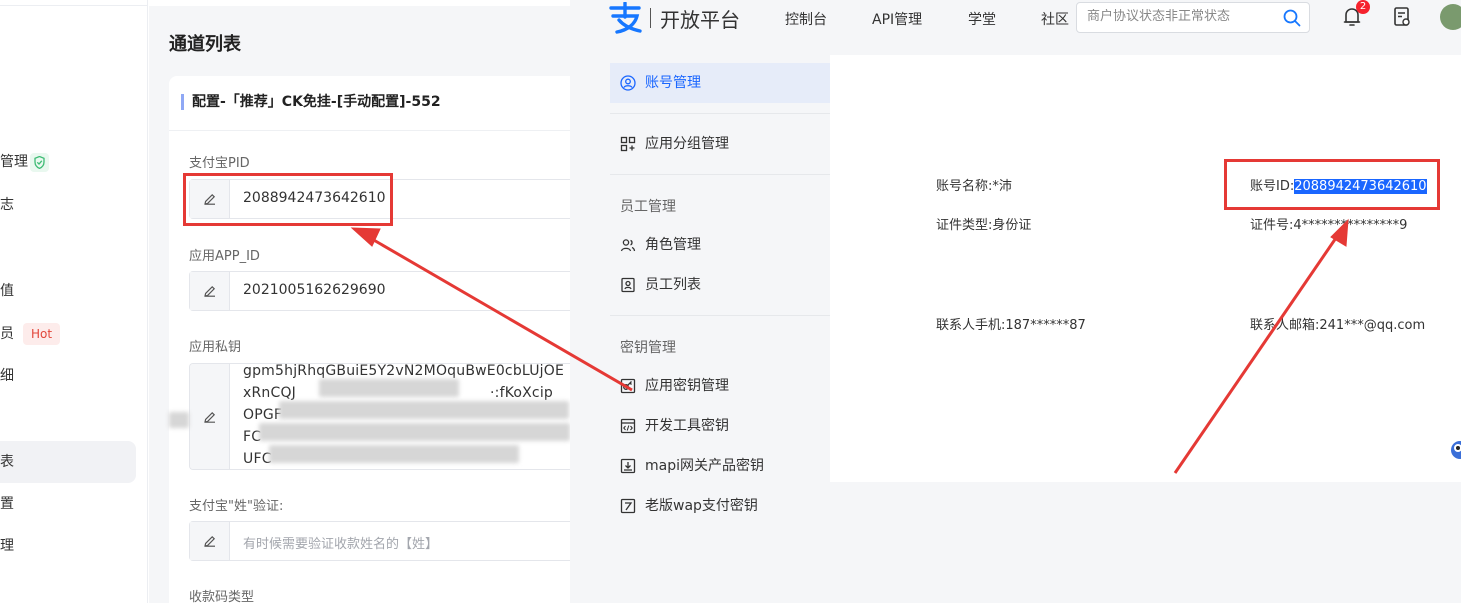 The height and width of the screenshot is (603, 1461). What do you see at coordinates (68, 162) in the screenshot?
I see `sidebar-item-manage: 管理` at bounding box center [68, 162].